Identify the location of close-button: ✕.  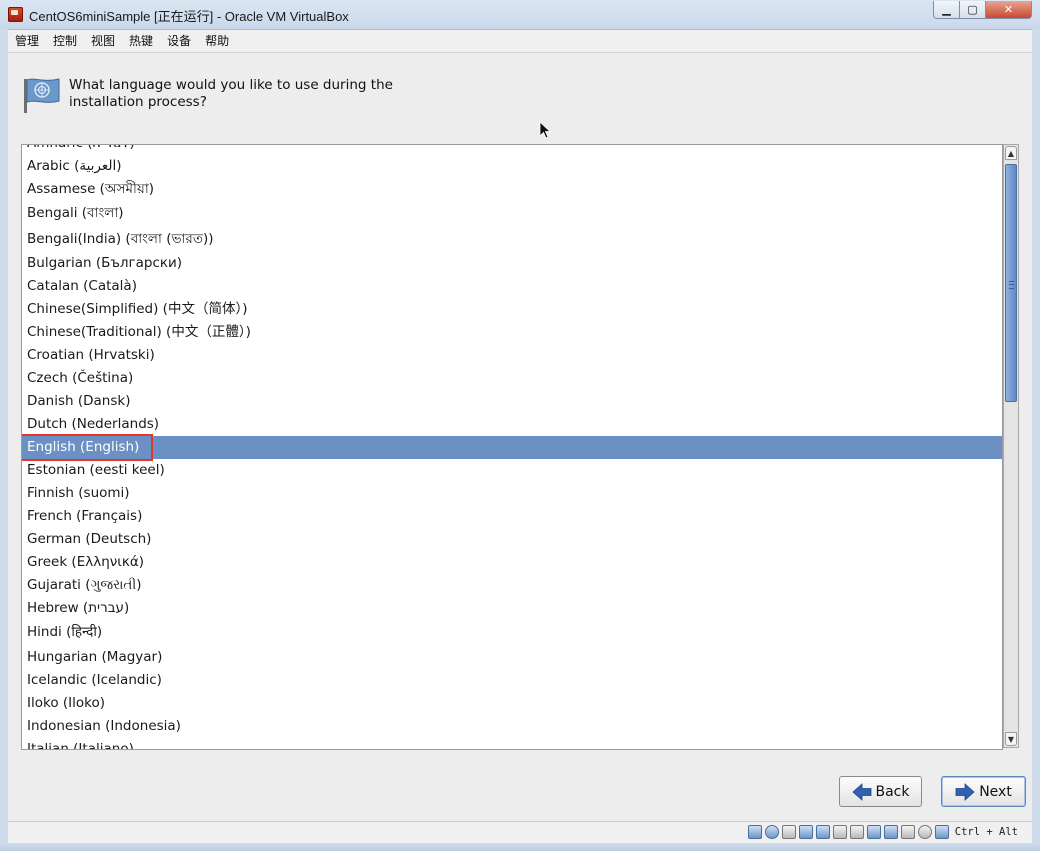
(1009, 10).